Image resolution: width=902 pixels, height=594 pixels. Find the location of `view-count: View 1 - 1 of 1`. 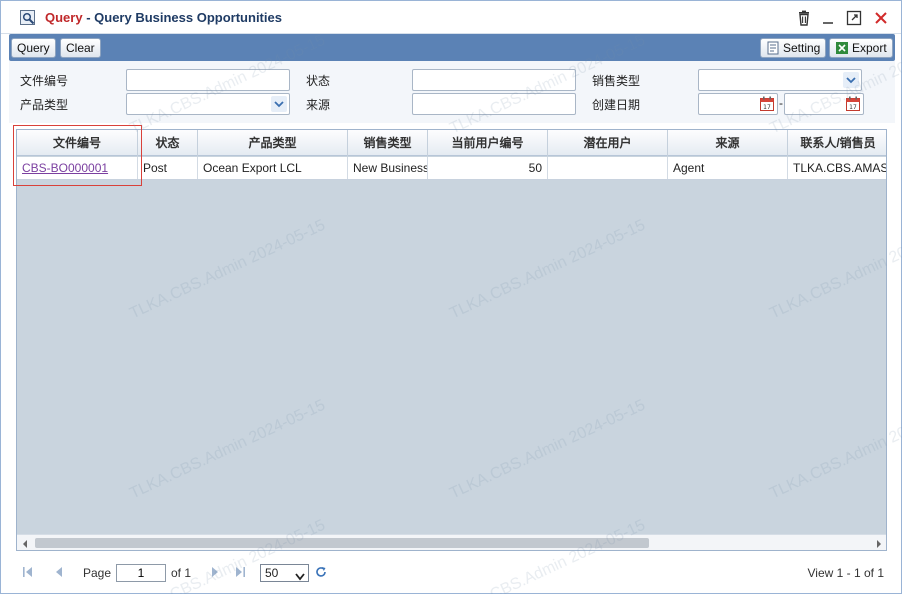

view-count: View 1 - 1 of 1 is located at coordinates (846, 573).